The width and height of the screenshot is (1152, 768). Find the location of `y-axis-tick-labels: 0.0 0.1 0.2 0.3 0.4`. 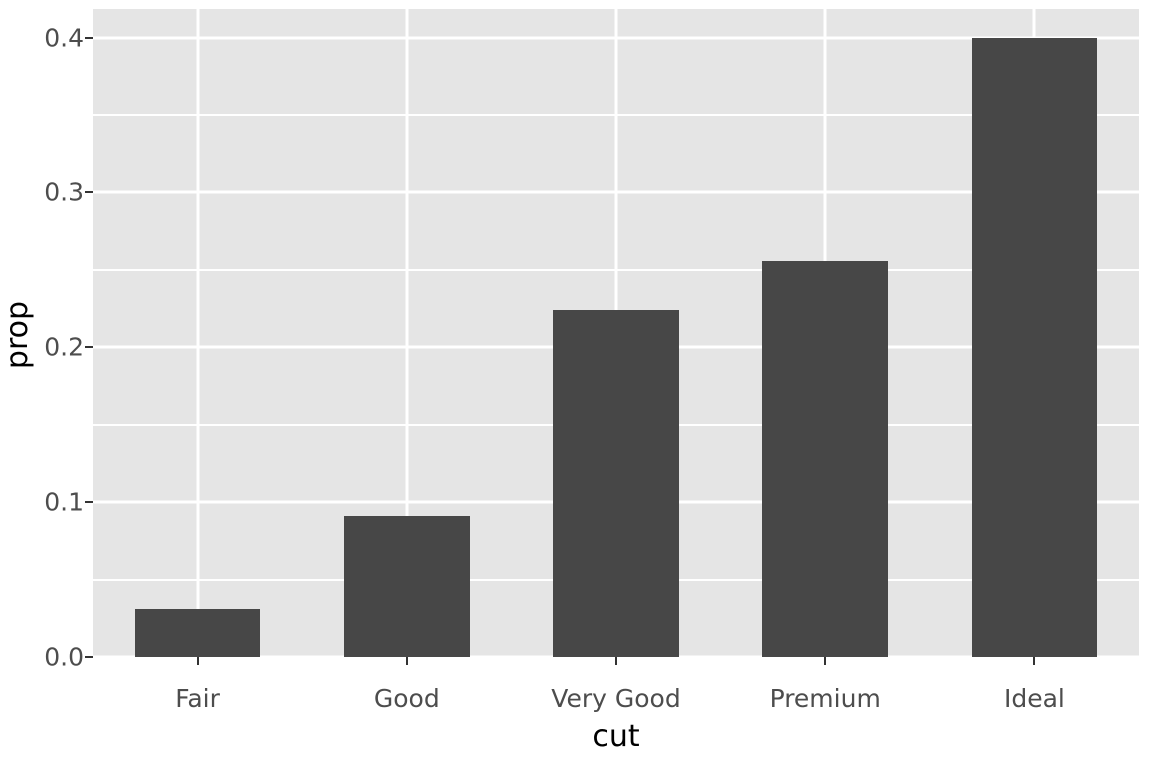

y-axis-tick-labels: 0.0 0.1 0.2 0.3 0.4 is located at coordinates (60, 384).